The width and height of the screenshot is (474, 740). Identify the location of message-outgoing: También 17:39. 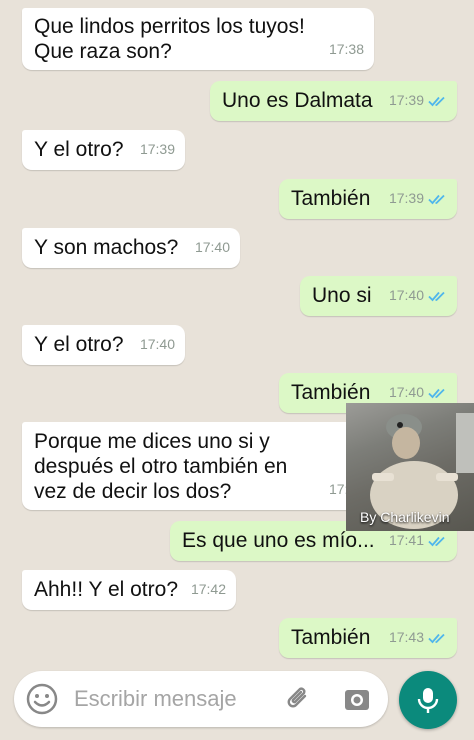
(368, 199).